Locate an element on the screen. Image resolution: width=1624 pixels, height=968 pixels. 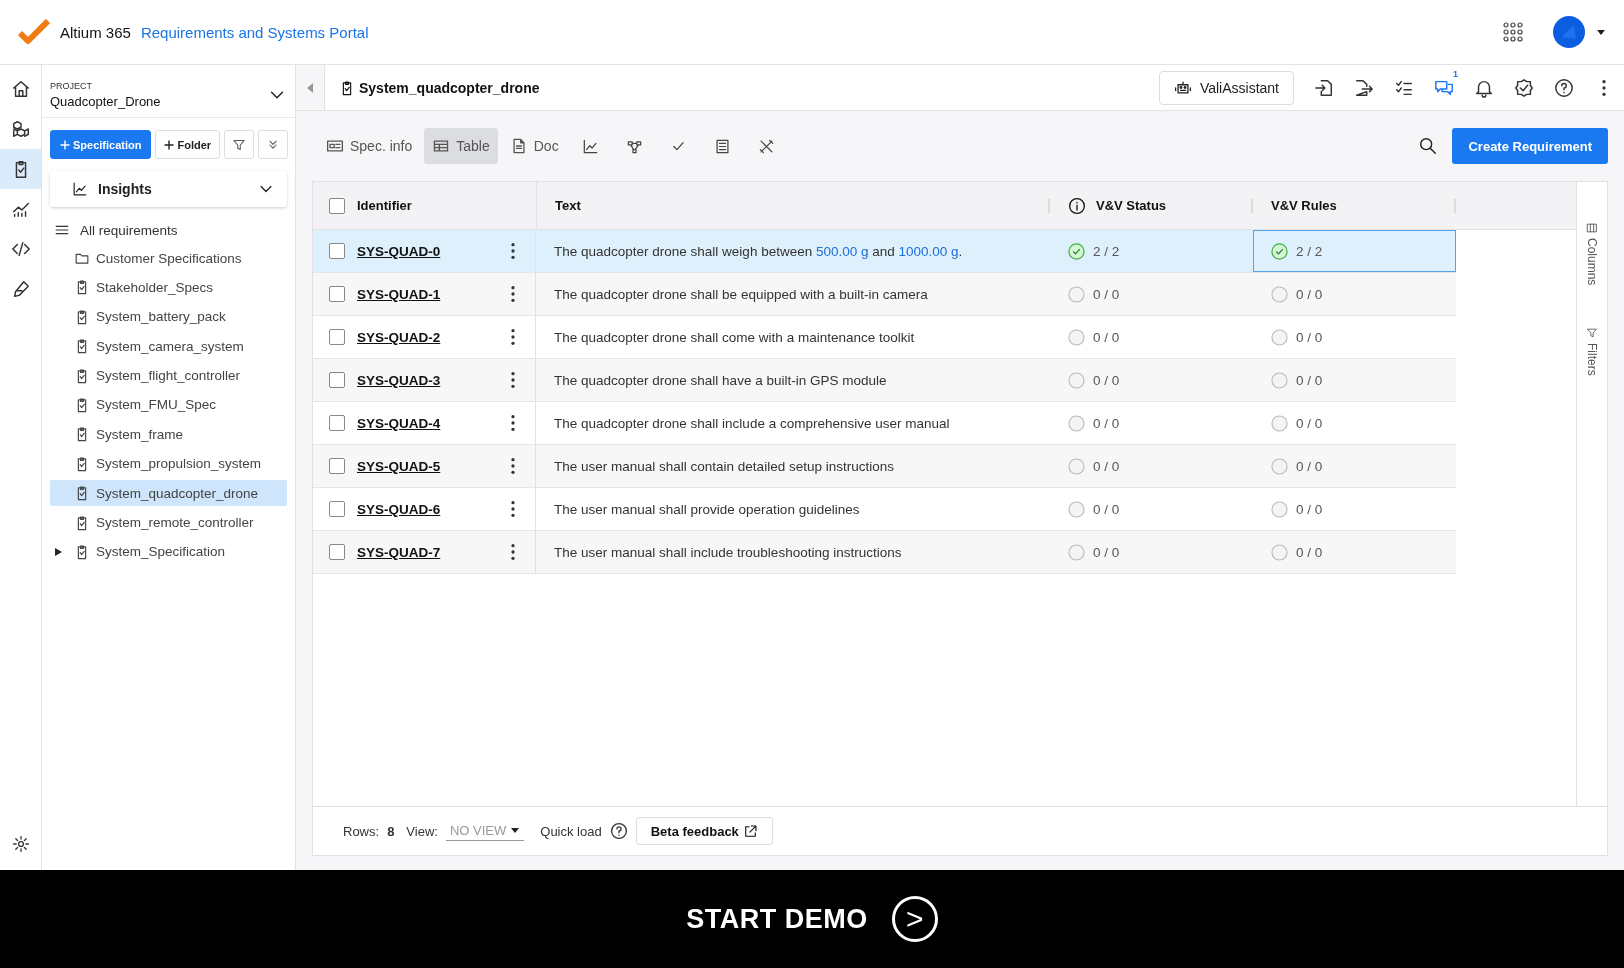
column-header: Text is located at coordinates (568, 205).